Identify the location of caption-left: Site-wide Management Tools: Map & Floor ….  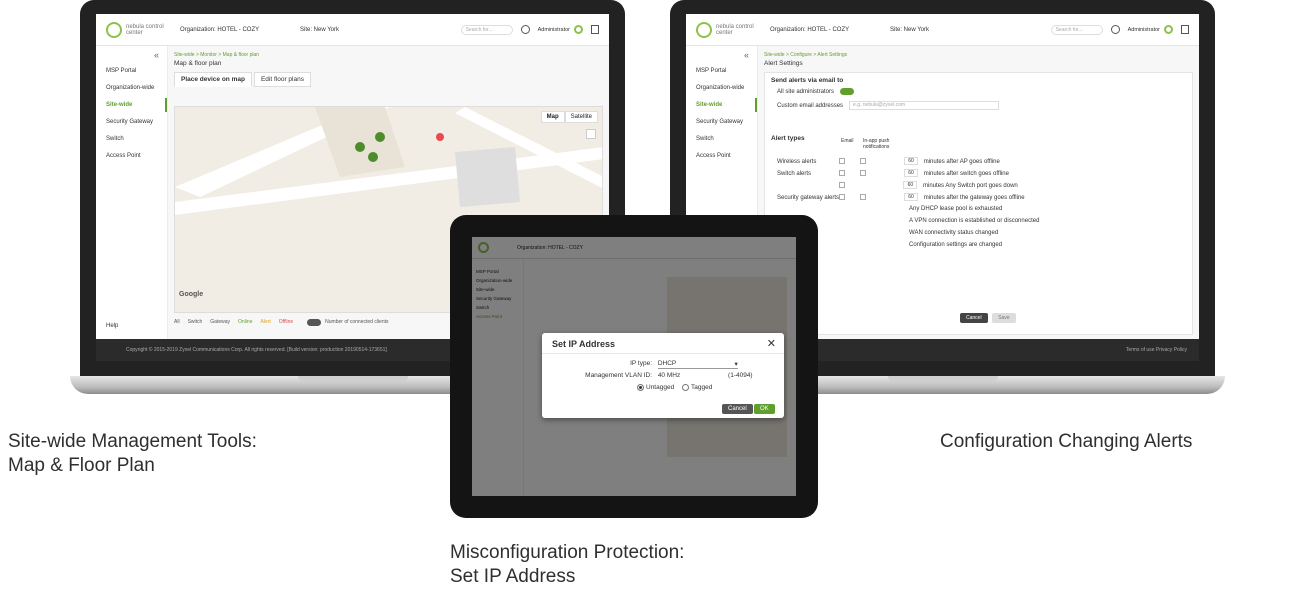
(132, 454).